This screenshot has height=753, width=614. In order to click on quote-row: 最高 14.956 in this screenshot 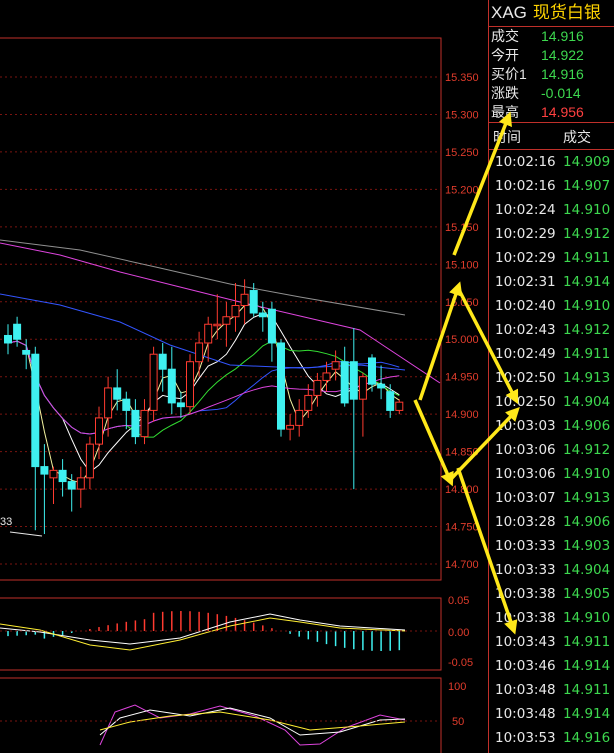, I will do `click(551, 112)`.